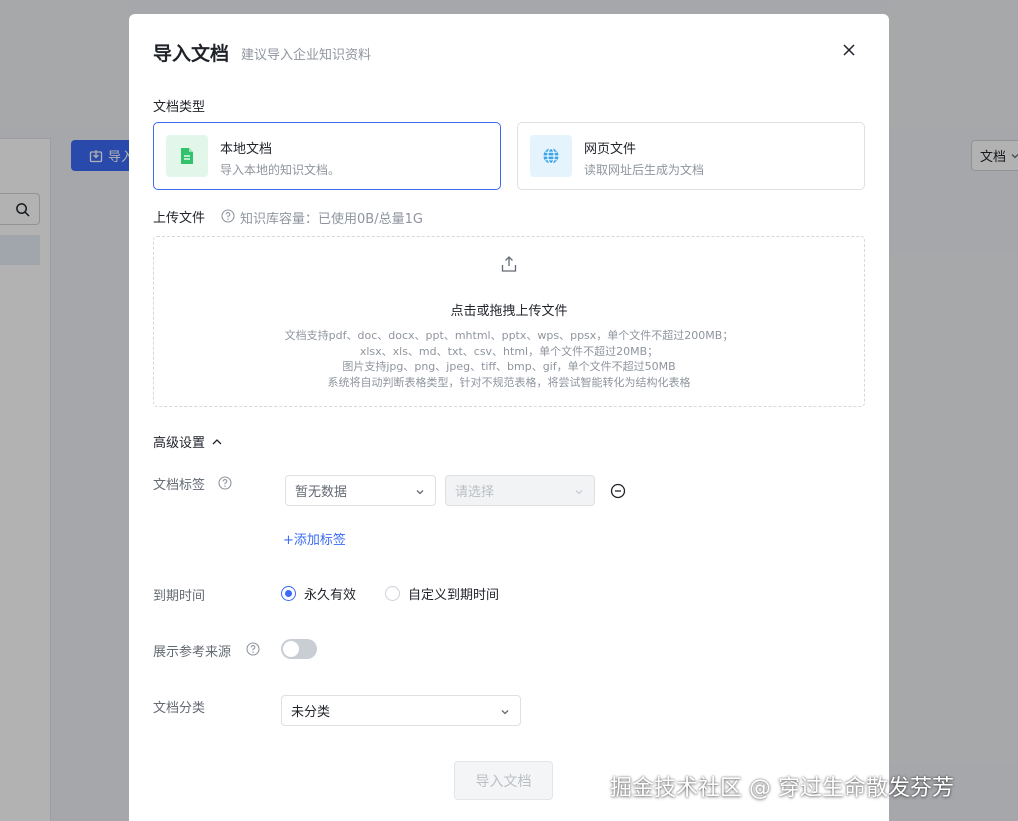 The image size is (1018, 821). Describe the element at coordinates (179, 218) in the screenshot. I see `upload-label: 上传文件` at that location.